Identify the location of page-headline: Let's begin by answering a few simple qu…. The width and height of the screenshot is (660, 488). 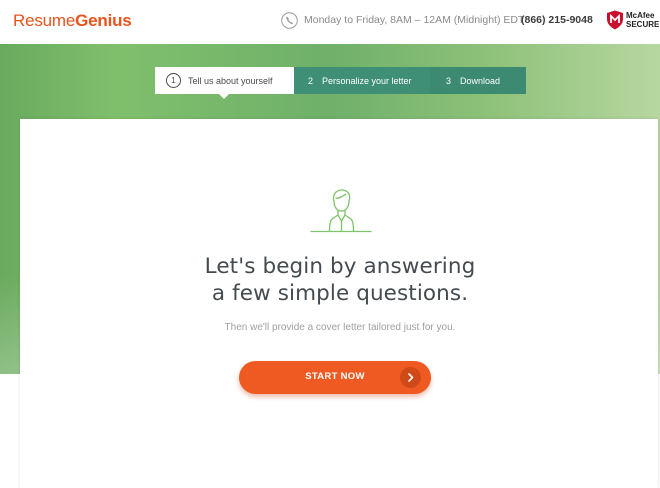
(340, 280).